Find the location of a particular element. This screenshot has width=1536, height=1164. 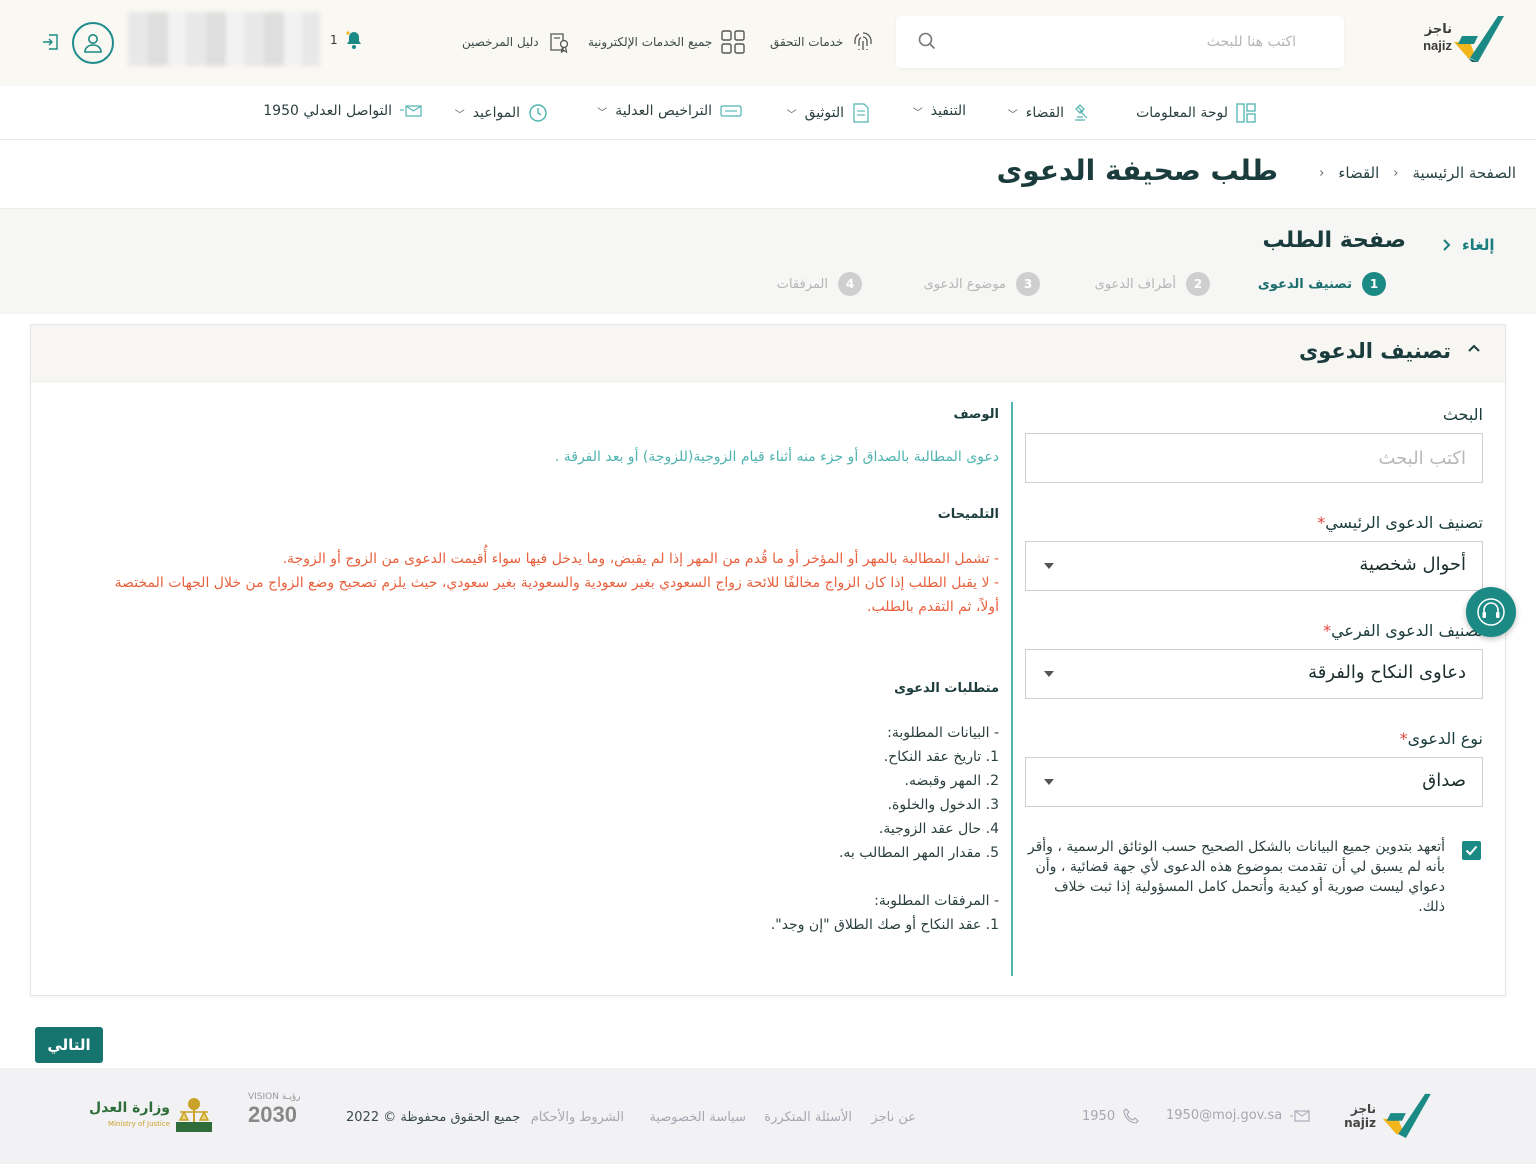

najiz-logo: ناجز najiz is located at coordinates (1459, 40).